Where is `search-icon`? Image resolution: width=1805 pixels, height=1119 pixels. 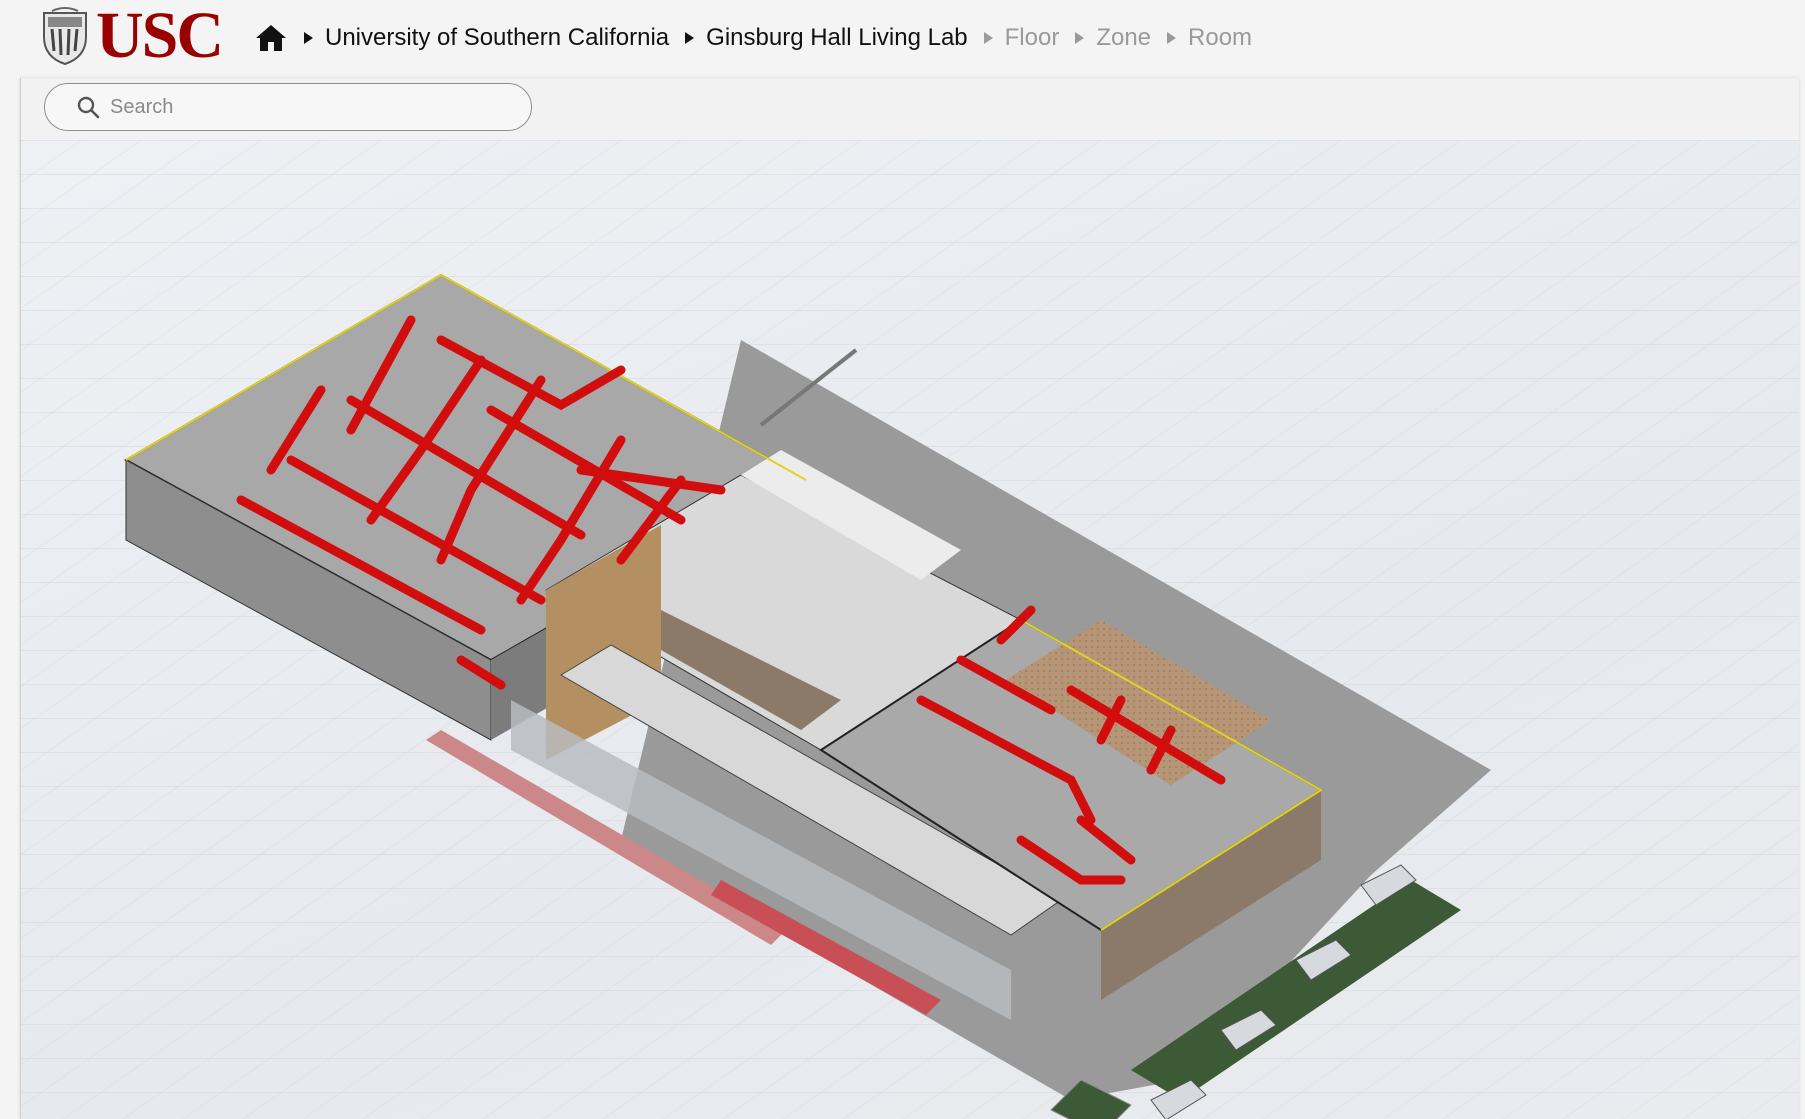 search-icon is located at coordinates (88, 107).